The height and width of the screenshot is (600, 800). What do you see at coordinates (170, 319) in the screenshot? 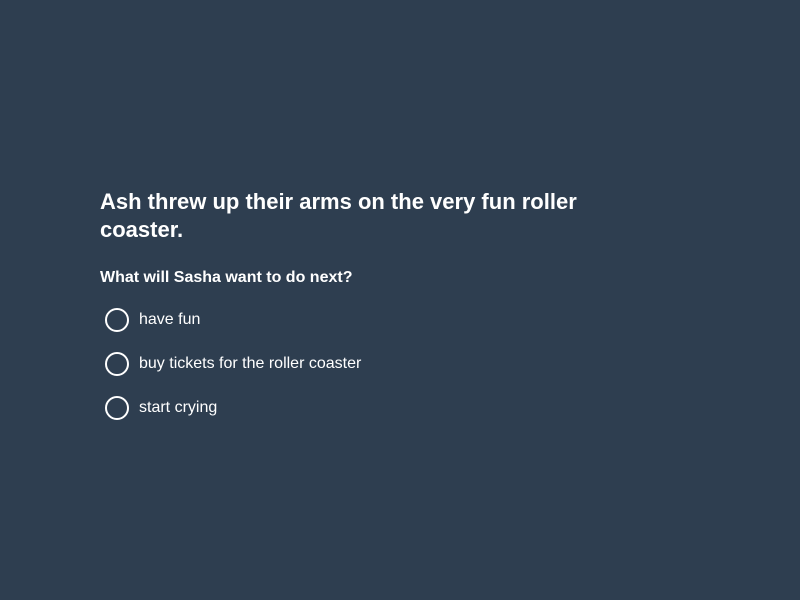
I see `answer-option-label: have fun` at bounding box center [170, 319].